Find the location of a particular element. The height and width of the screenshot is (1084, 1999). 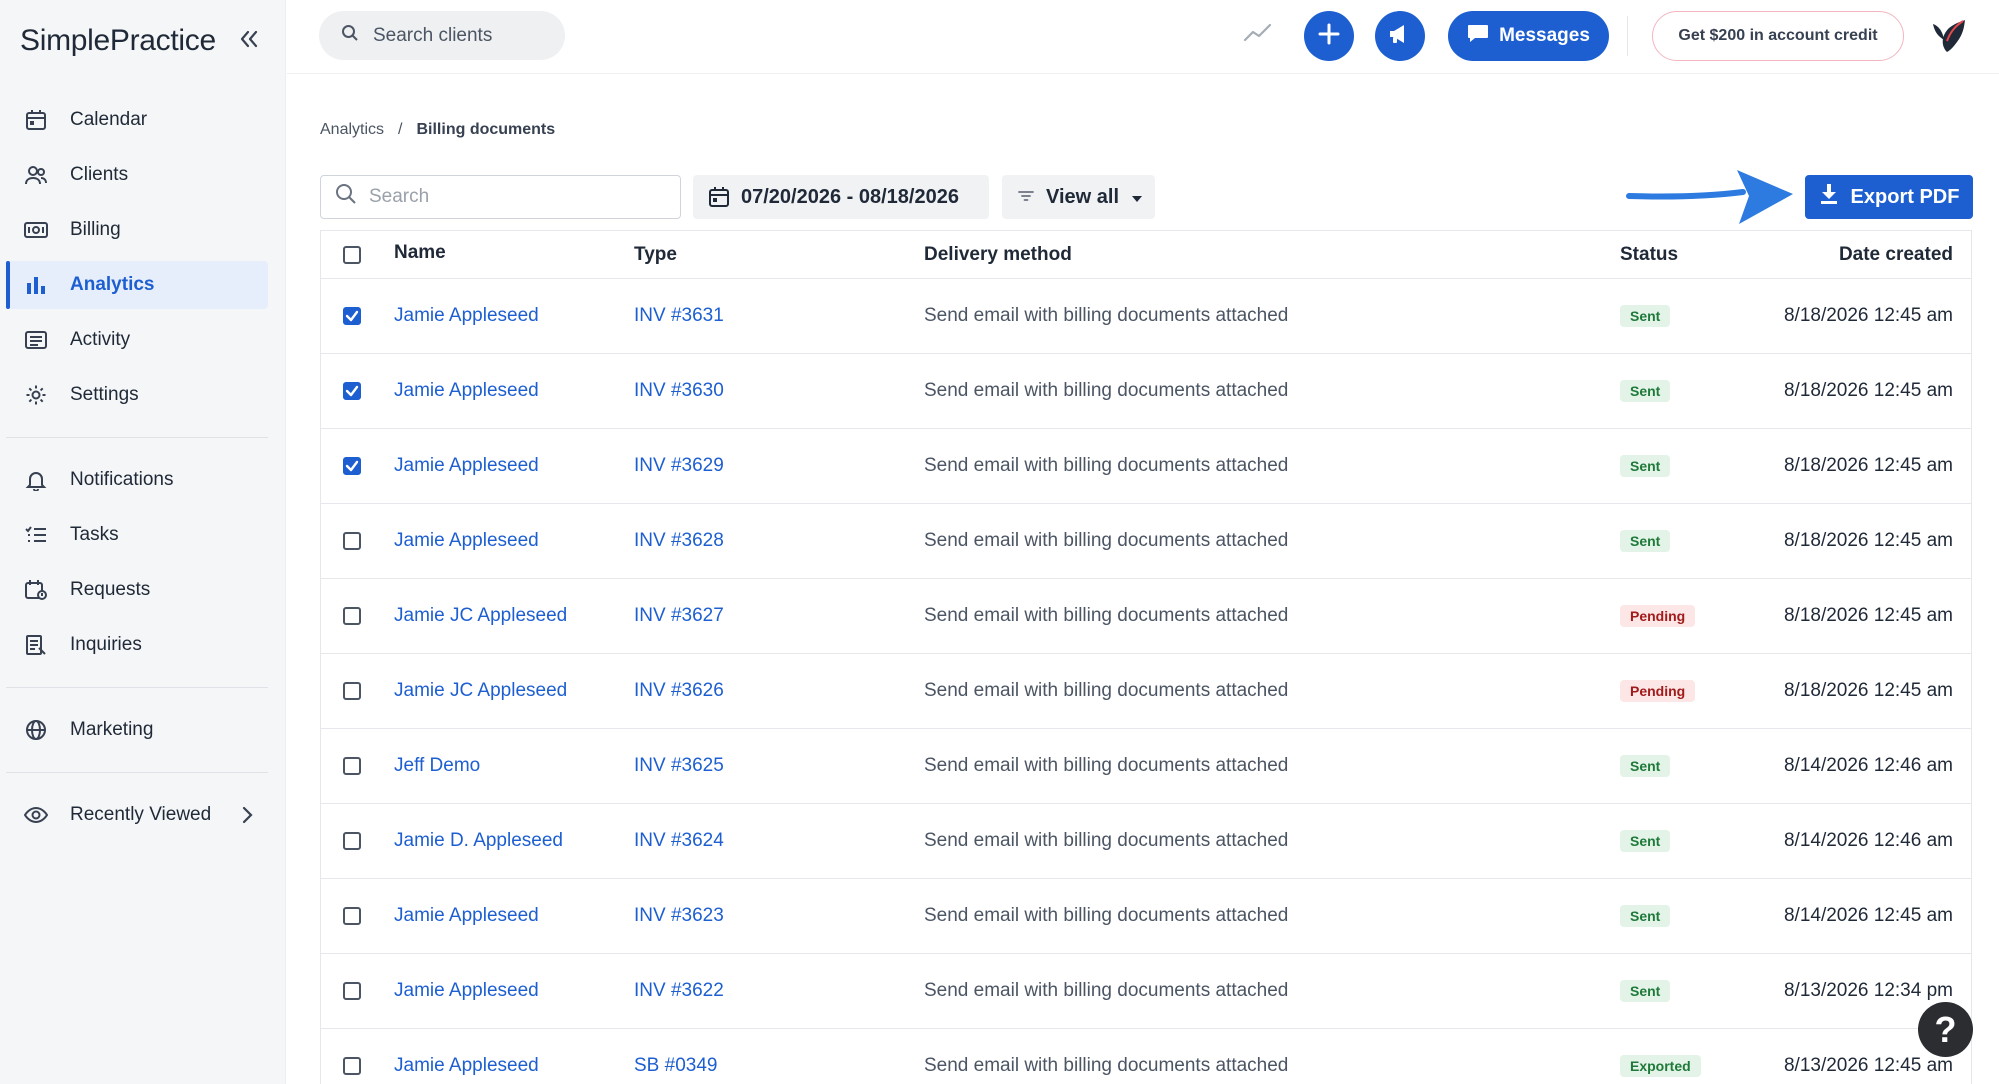

breadcrumb-analytics: Analytics is located at coordinates (352, 129).